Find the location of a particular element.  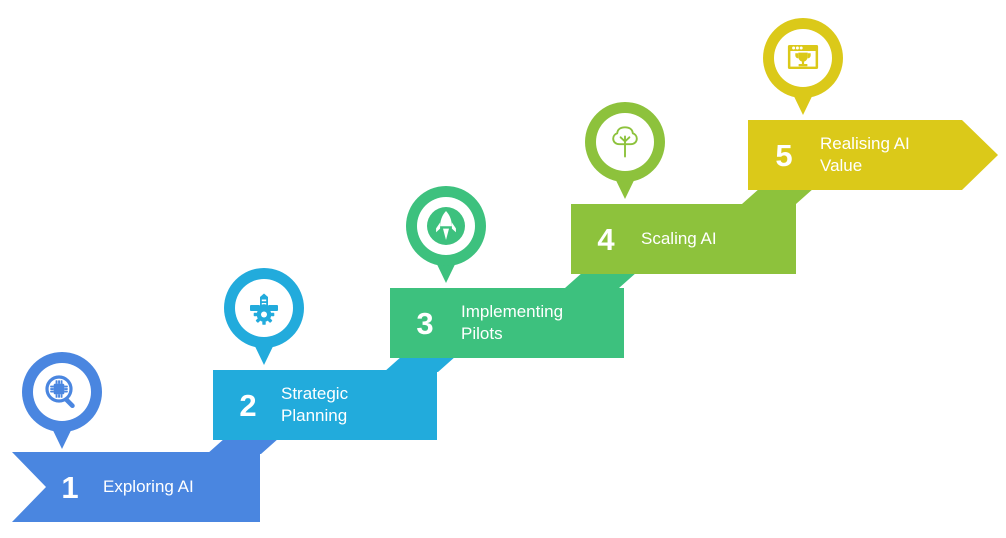

step-banner: 2 Strategic Planning is located at coordinates (325, 405).